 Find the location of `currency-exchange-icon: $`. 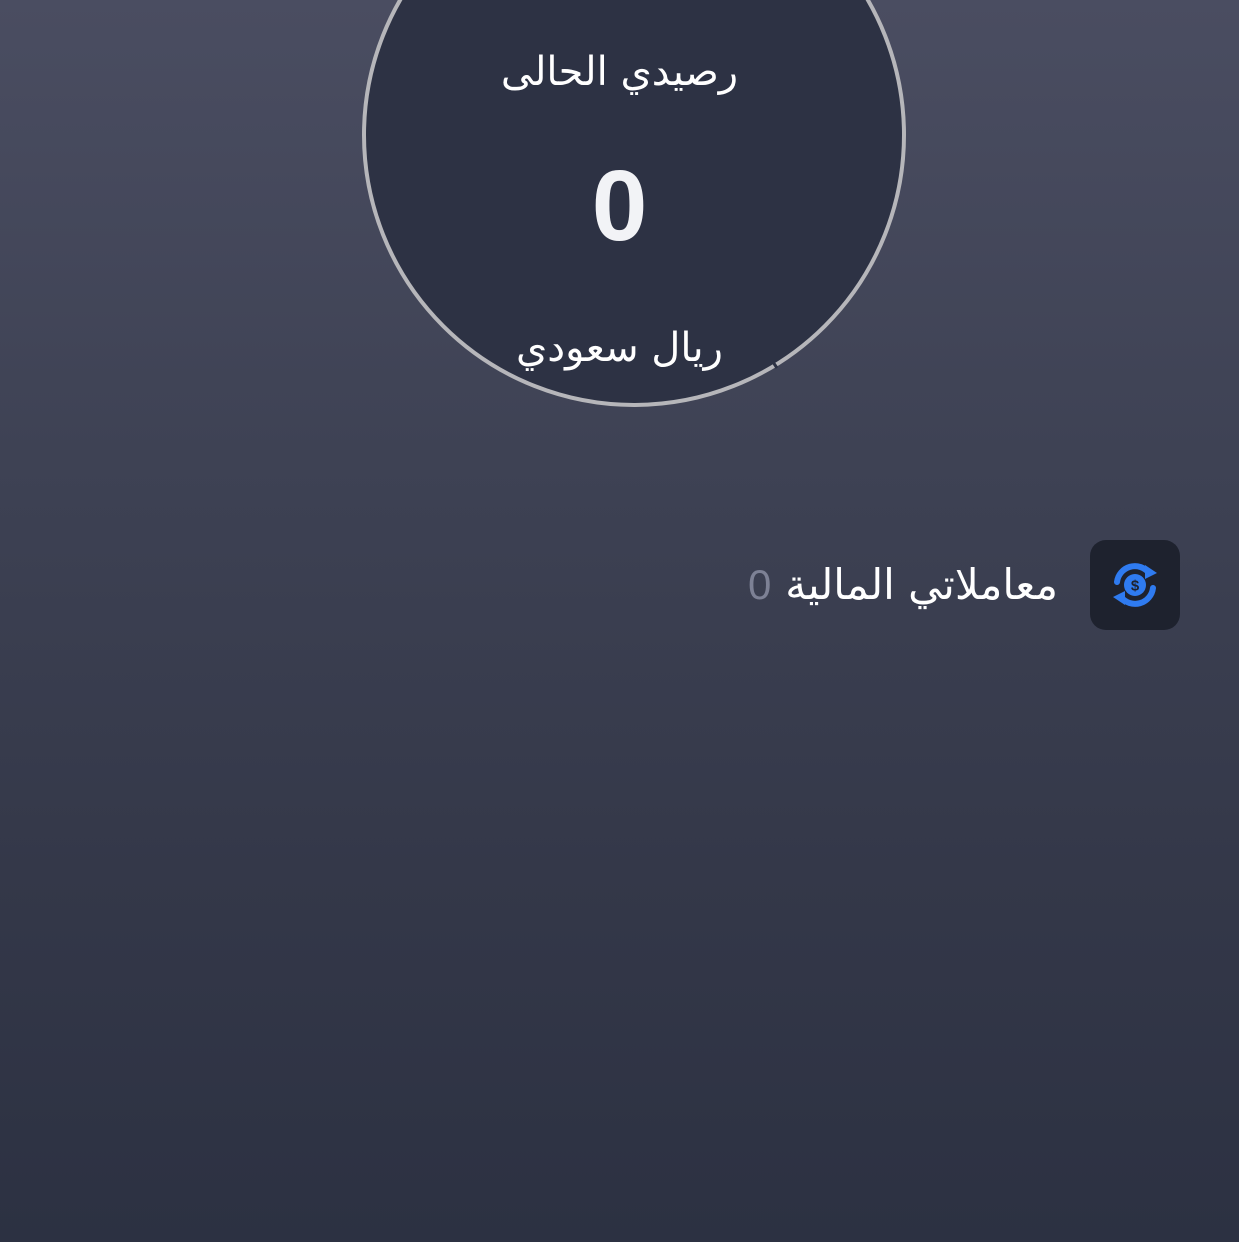

currency-exchange-icon: $ is located at coordinates (1135, 585).